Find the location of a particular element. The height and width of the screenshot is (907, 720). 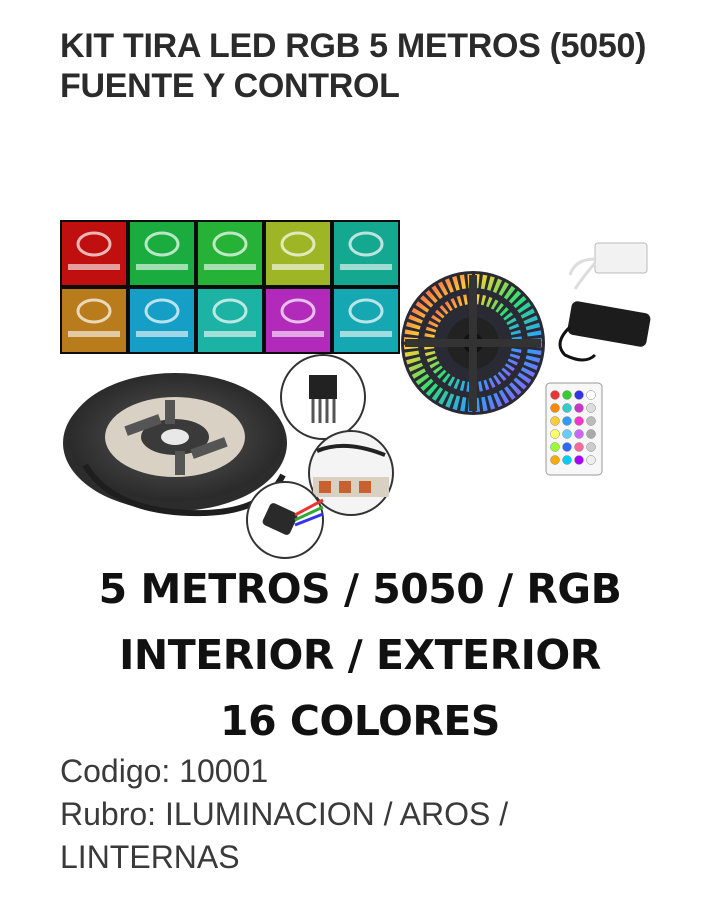

led-reel-rgb is located at coordinates (473, 343).